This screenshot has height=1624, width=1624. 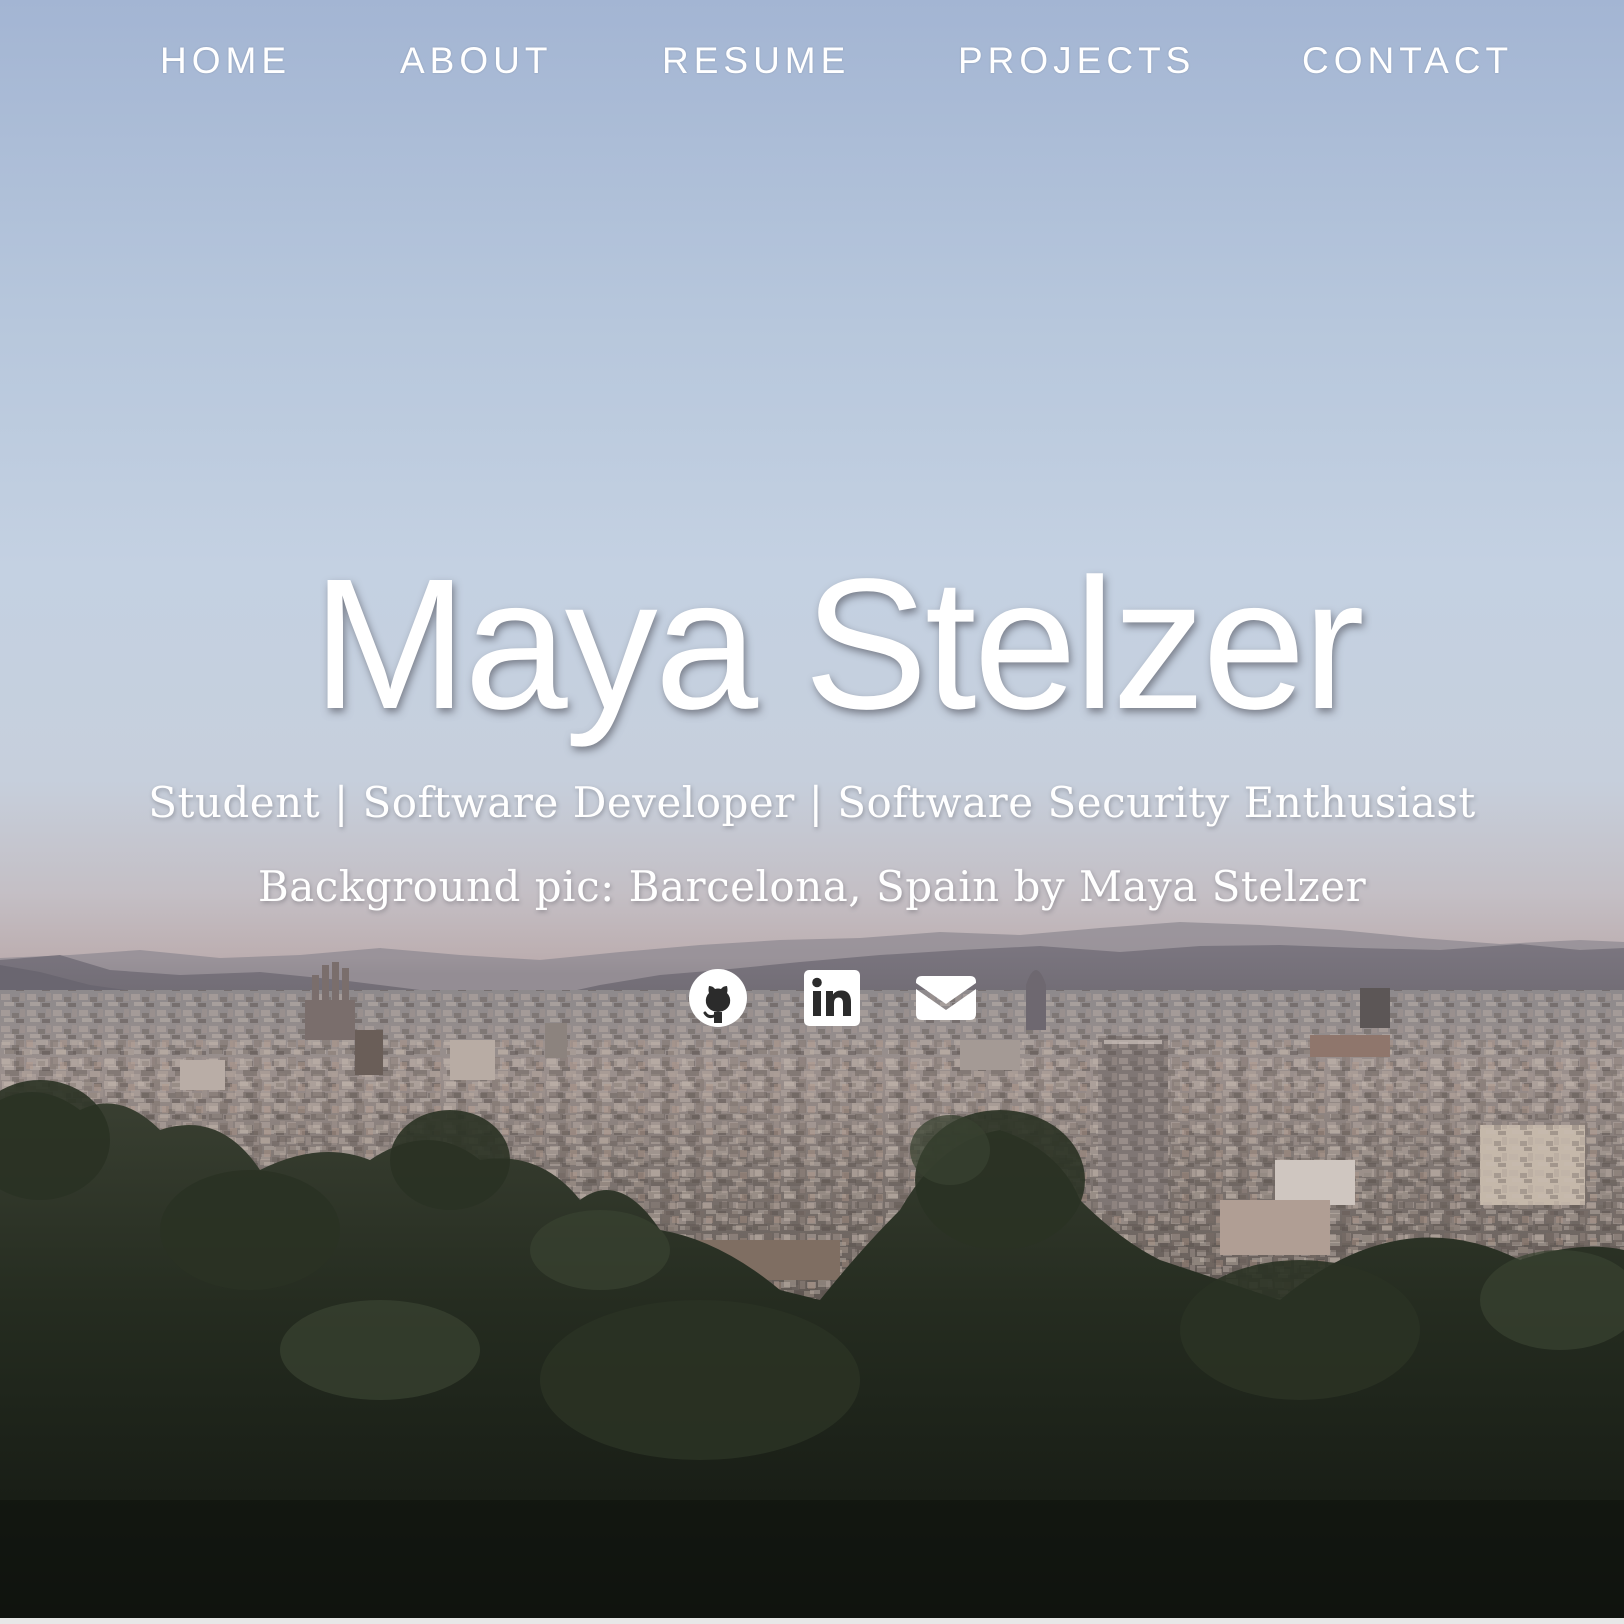 I want to click on nav-link-home: HOME, so click(x=225, y=61).